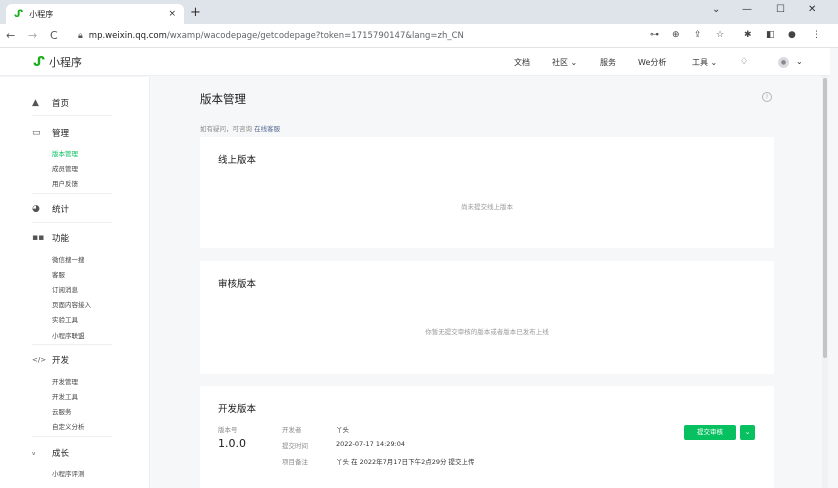 The height and width of the screenshot is (488, 838). What do you see at coordinates (237, 409) in the screenshot?
I see `dev-version-title: 开发版本` at bounding box center [237, 409].